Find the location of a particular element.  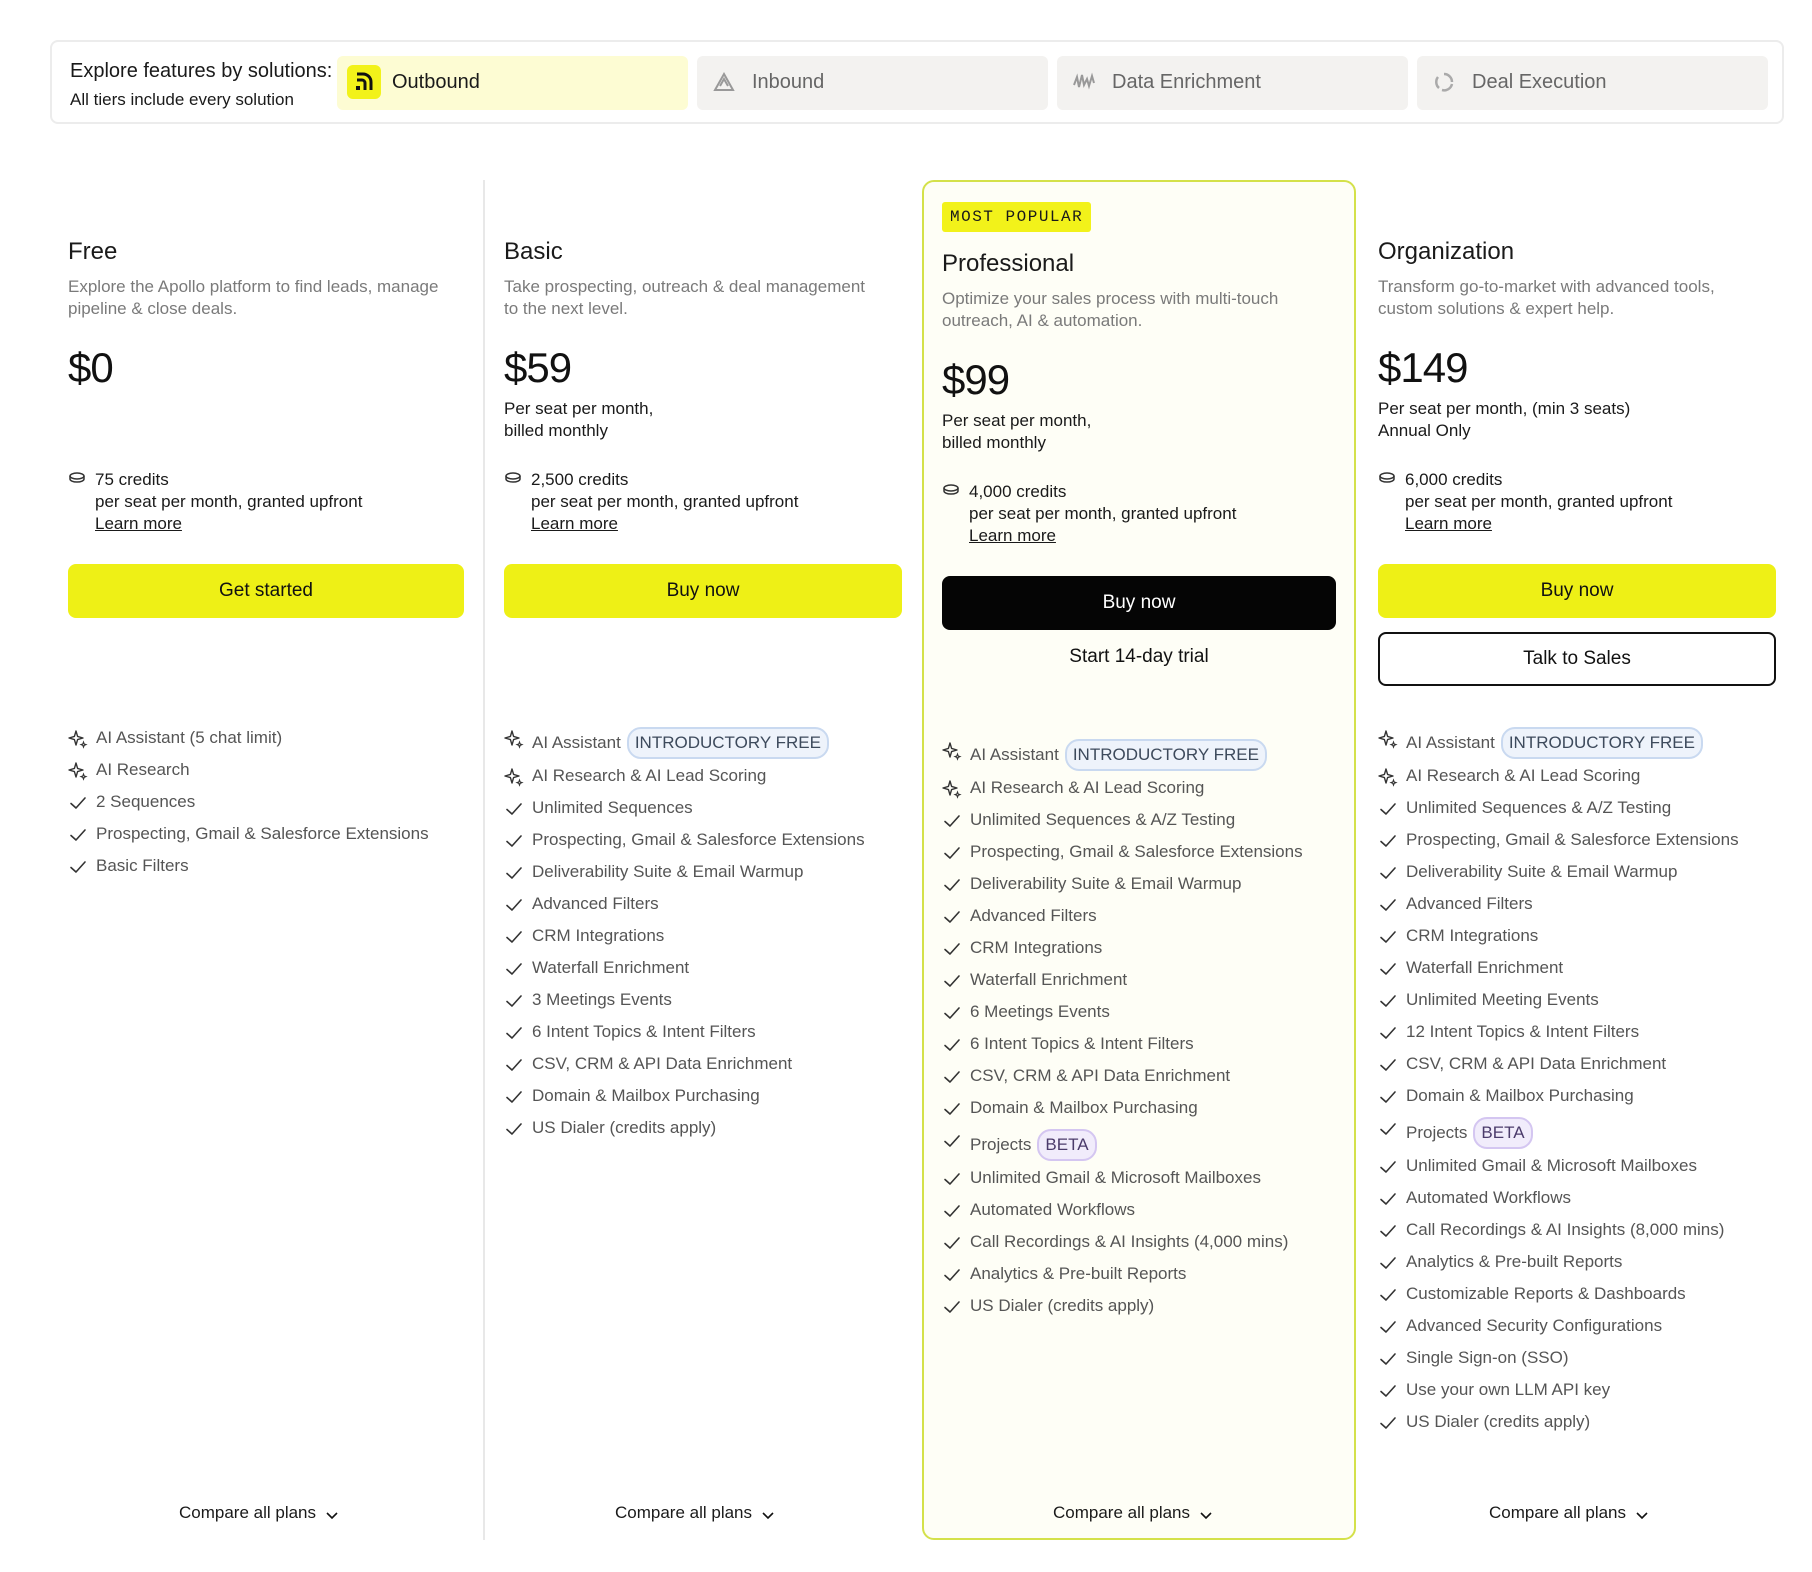

credits-amount: 2,500 credits is located at coordinates (580, 479).